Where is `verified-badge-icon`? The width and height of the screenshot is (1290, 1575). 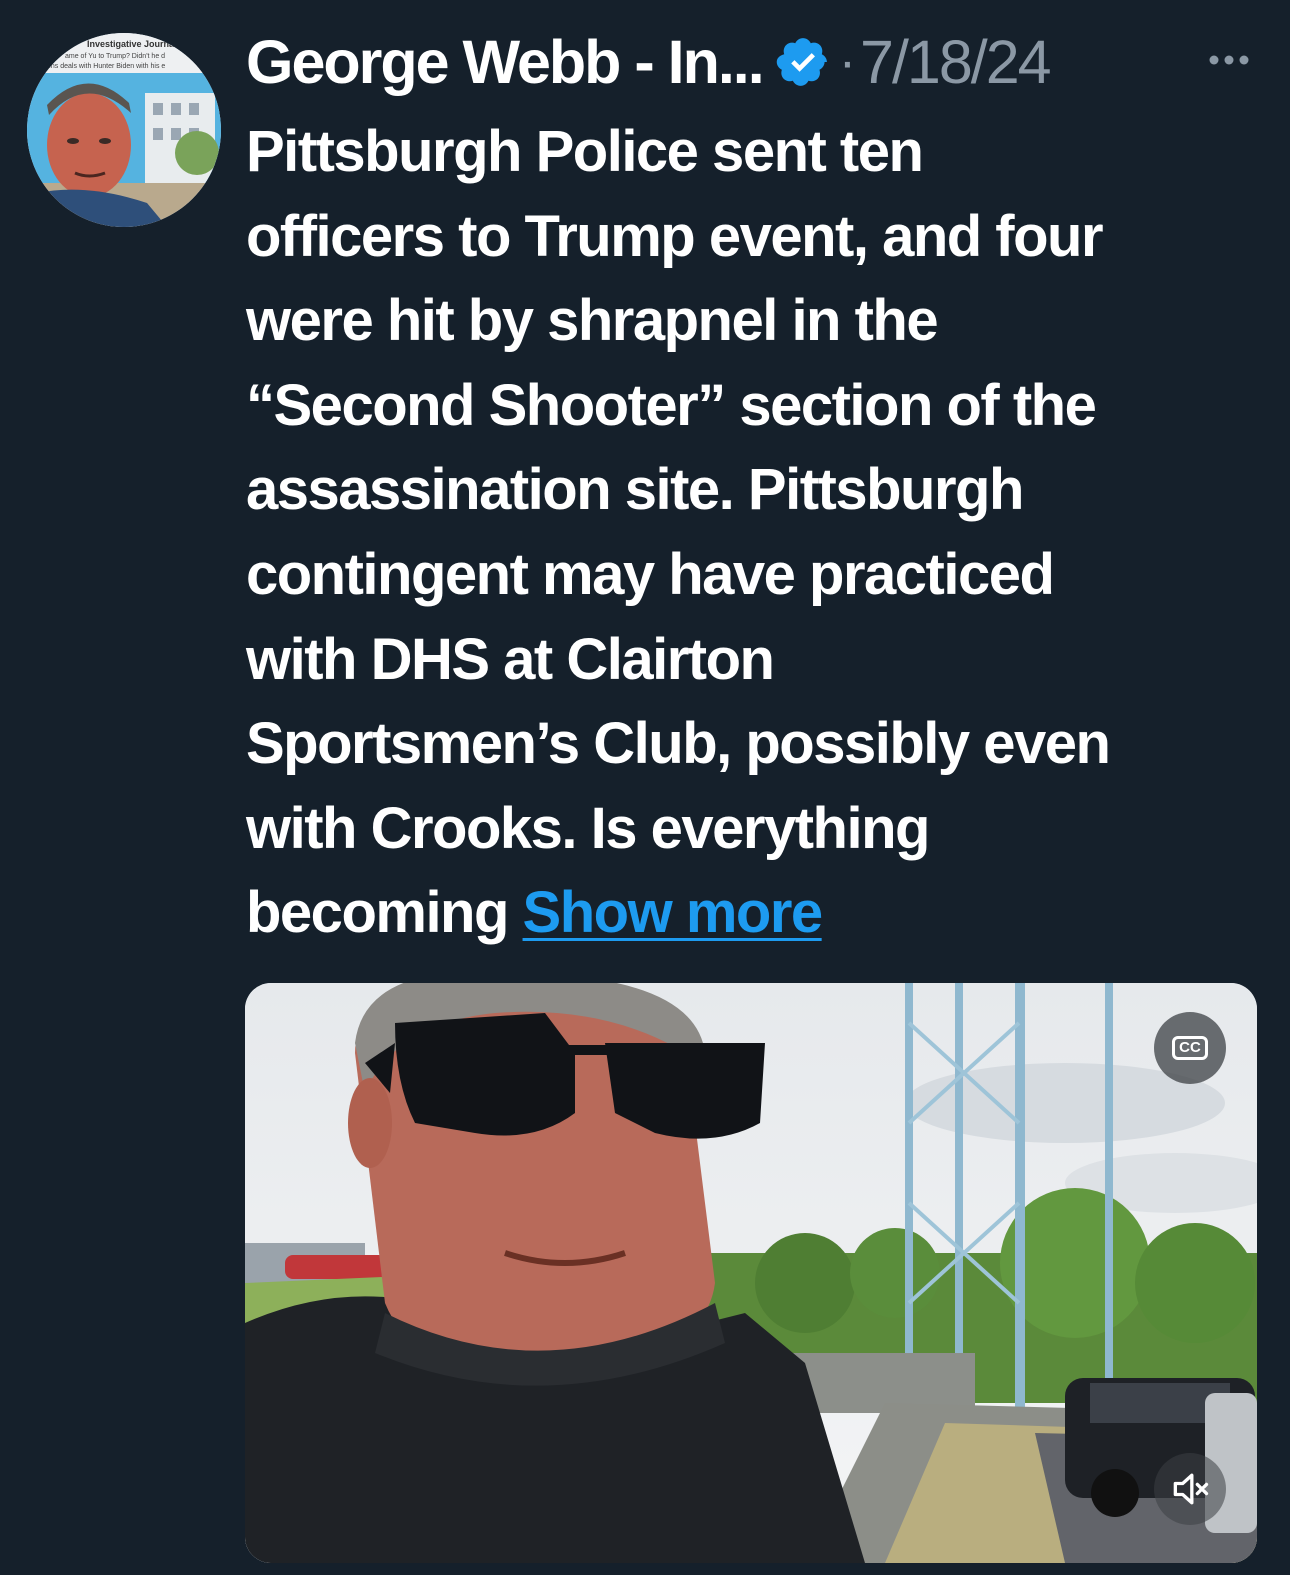 verified-badge-icon is located at coordinates (803, 62).